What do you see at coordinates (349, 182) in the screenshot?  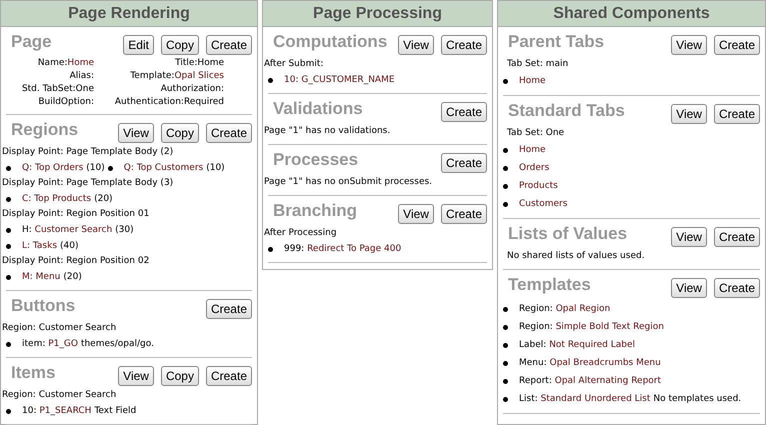 I see `info-text: Page "1" has no onSubmit processes.` at bounding box center [349, 182].